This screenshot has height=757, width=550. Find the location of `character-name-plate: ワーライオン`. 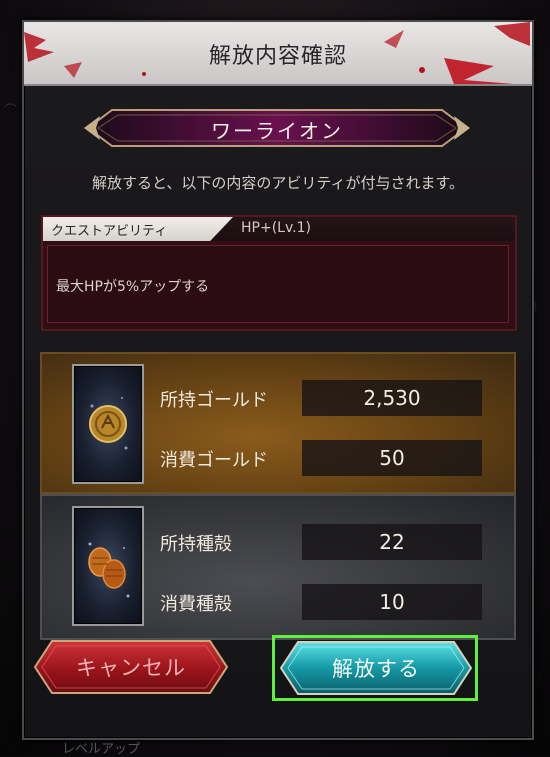

character-name-plate: ワーライオン is located at coordinates (277, 128).